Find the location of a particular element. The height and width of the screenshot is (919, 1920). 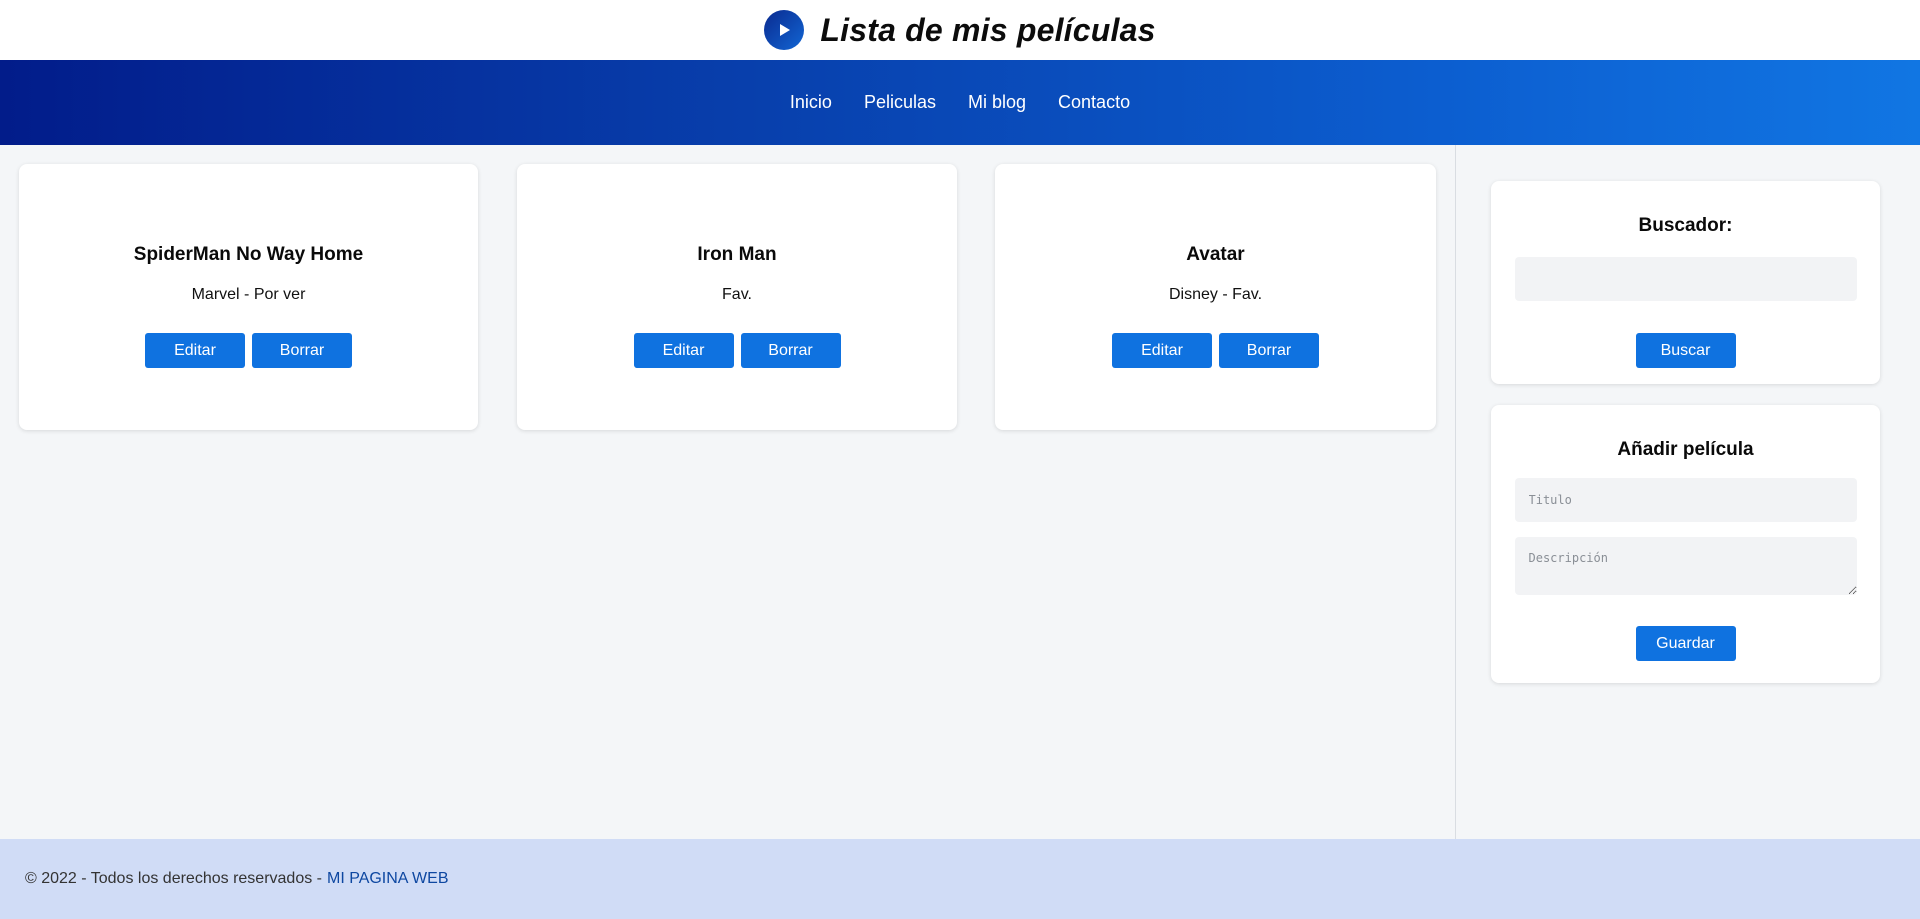

nav-item-contacto: Contacto is located at coordinates (1094, 102).